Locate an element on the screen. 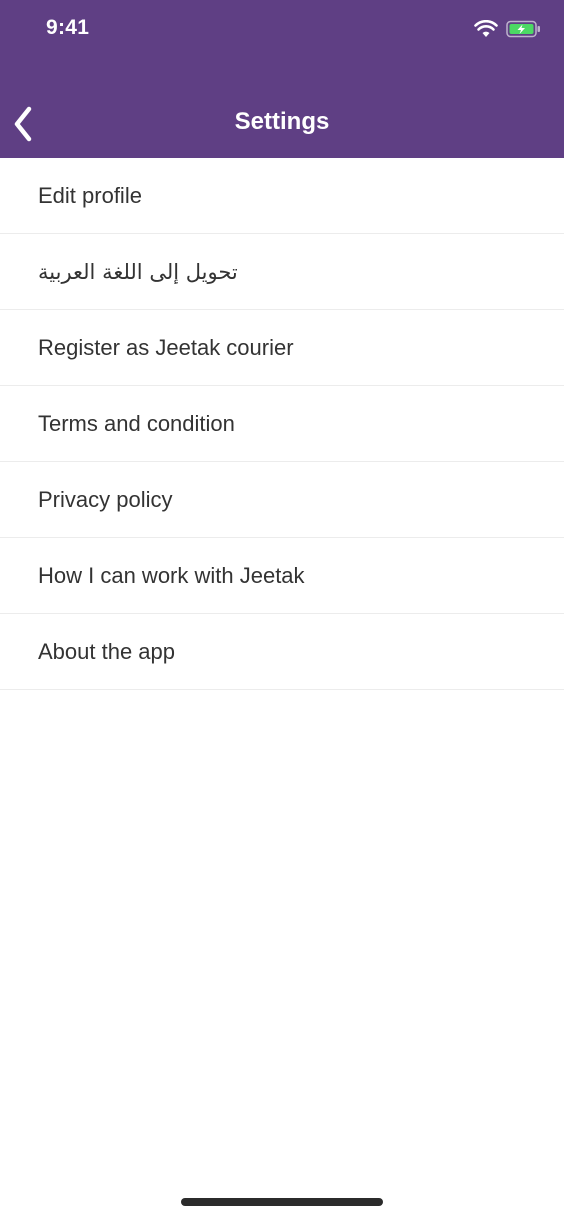 The width and height of the screenshot is (564, 1216). page-title: Settings is located at coordinates (282, 121).